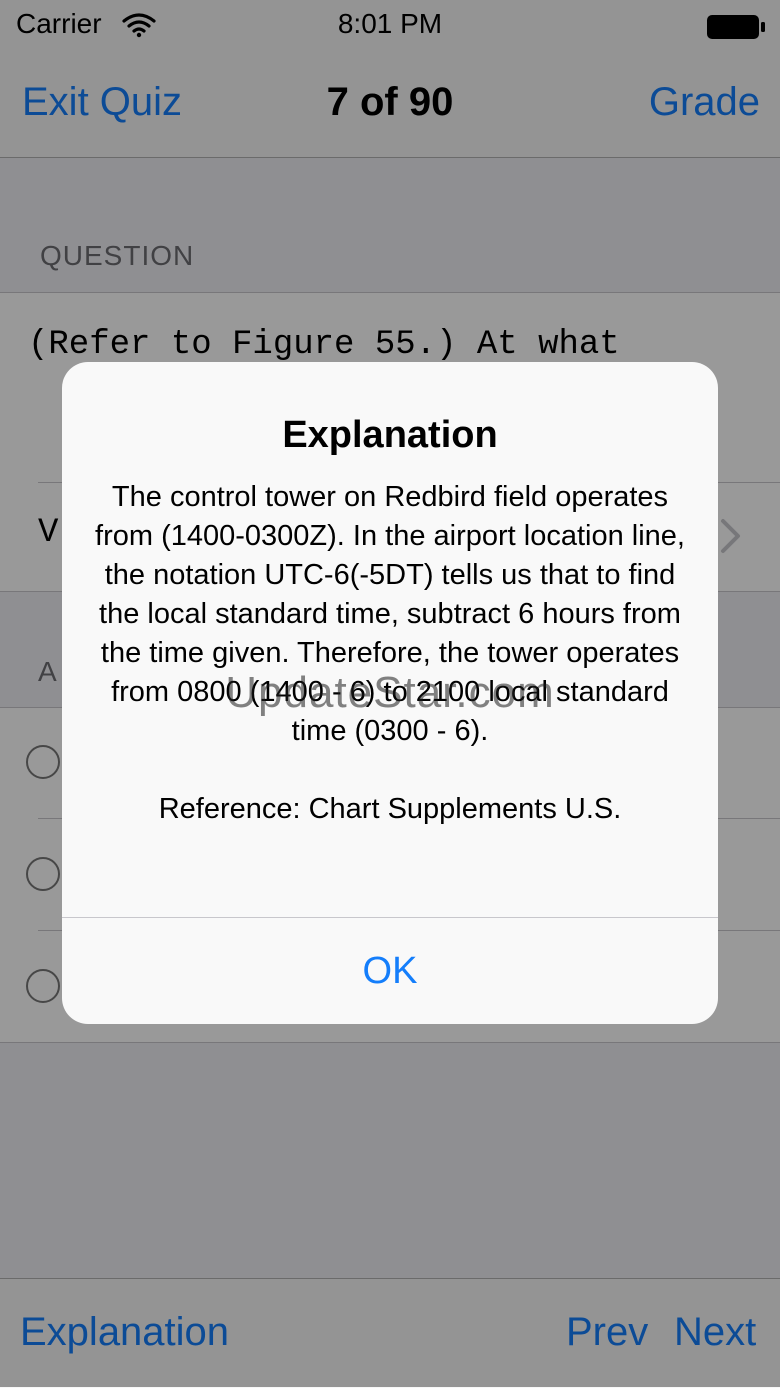 This screenshot has height=1388, width=780. Describe the element at coordinates (390, 435) in the screenshot. I see `alert-title: Explanation` at that location.